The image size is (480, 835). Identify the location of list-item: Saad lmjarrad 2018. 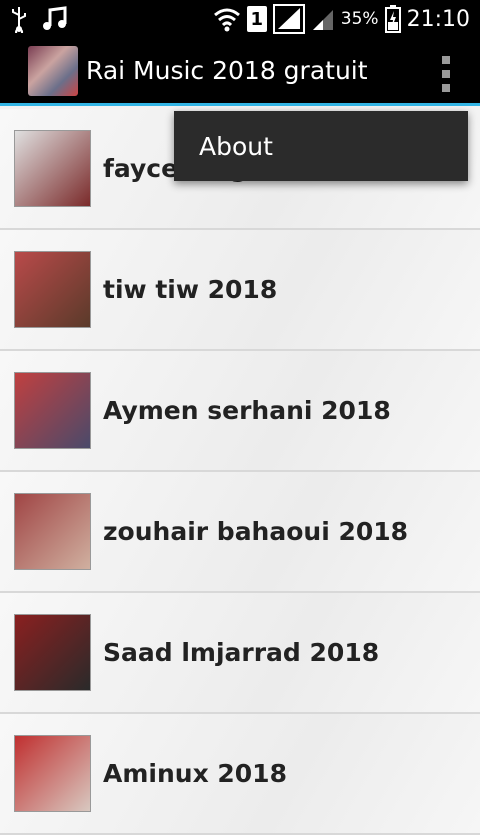
(240, 653).